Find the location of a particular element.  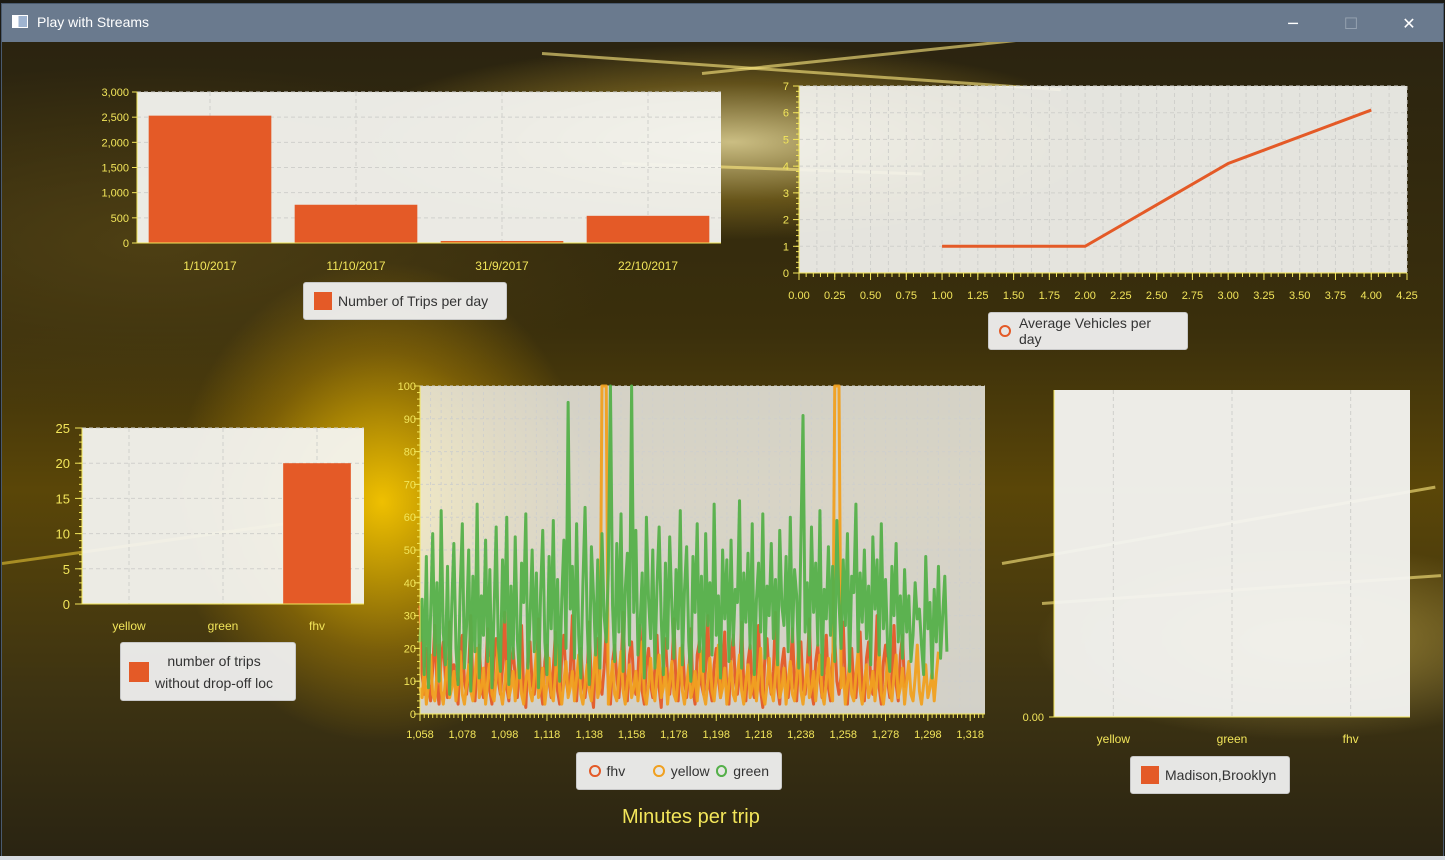

legend-label-green: green is located at coordinates (751, 771).